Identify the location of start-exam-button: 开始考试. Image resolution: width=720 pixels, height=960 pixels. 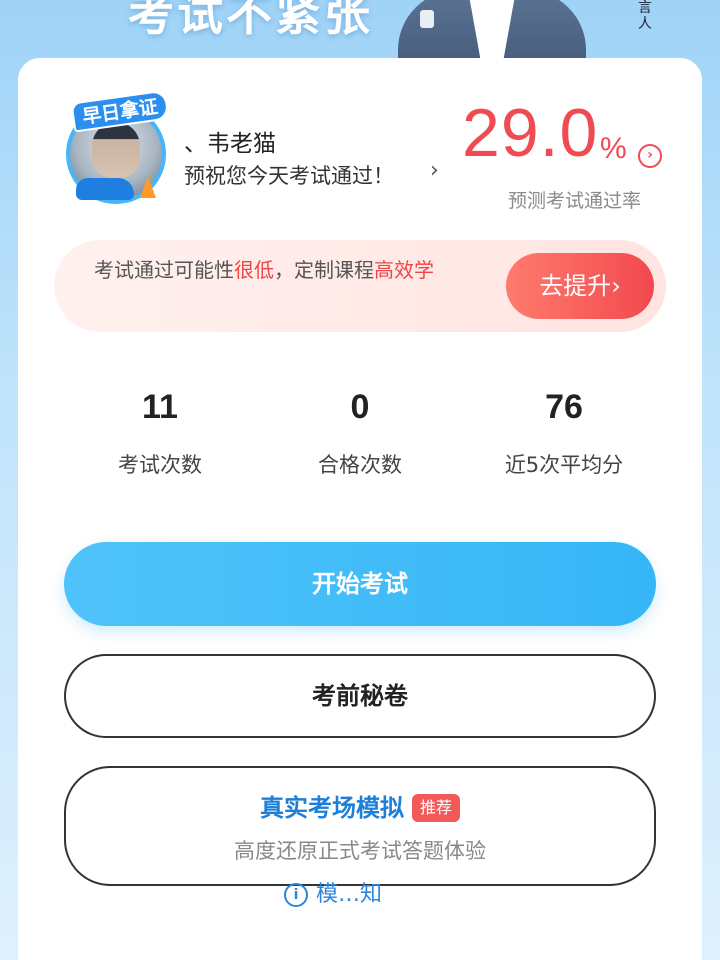
(360, 584).